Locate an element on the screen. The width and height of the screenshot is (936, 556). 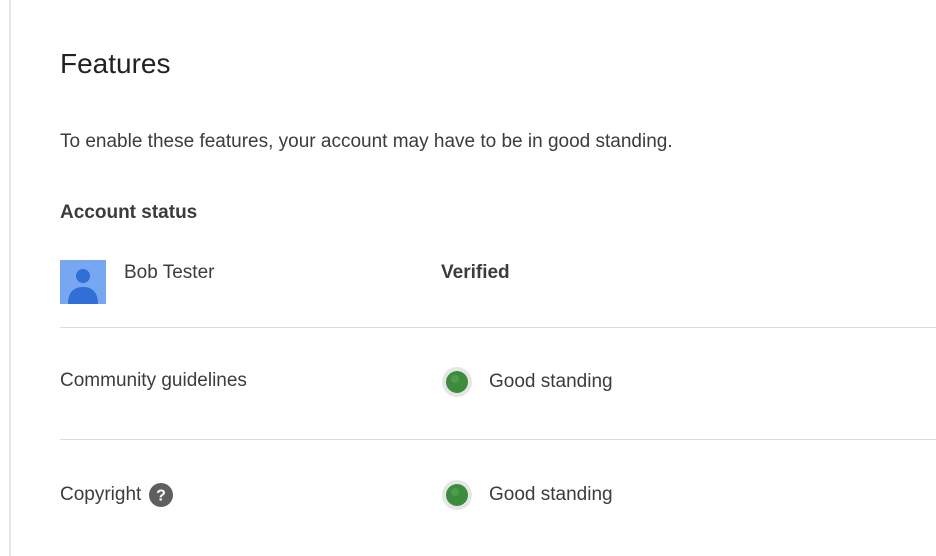
panel-left-border is located at coordinates (10, 278).